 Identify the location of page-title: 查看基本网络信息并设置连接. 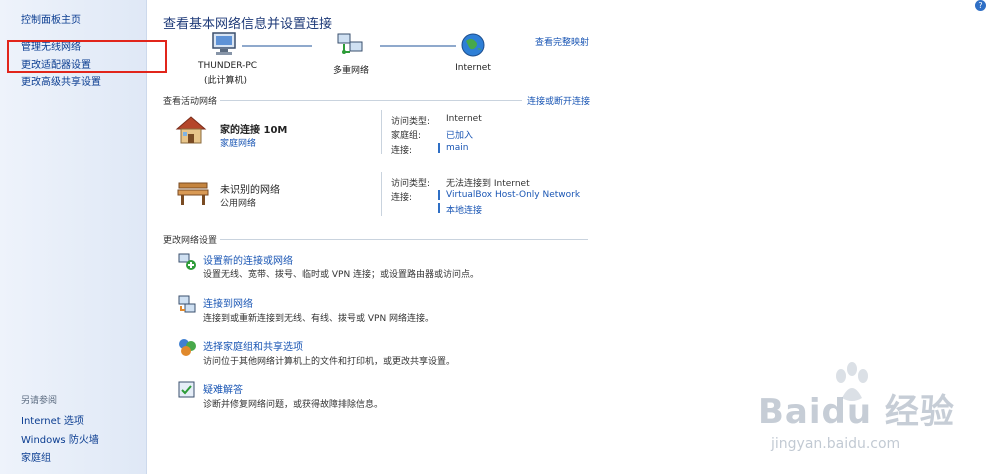
(248, 24).